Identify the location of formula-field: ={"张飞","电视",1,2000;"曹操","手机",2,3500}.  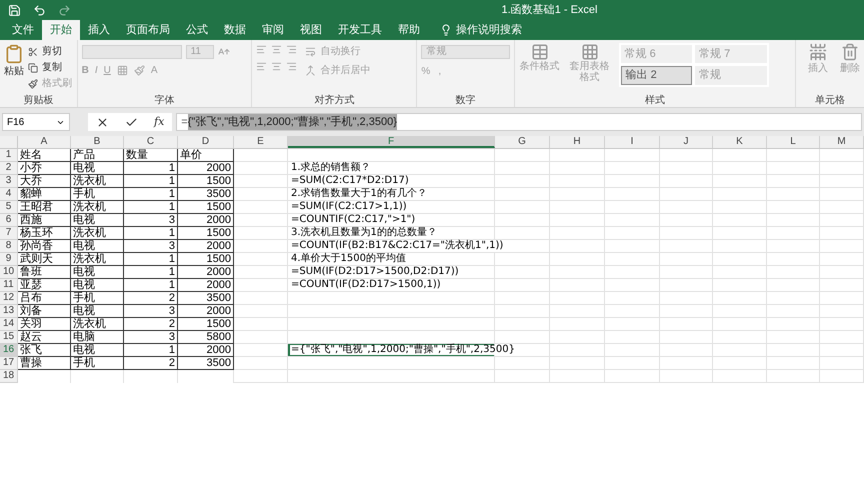
(519, 122).